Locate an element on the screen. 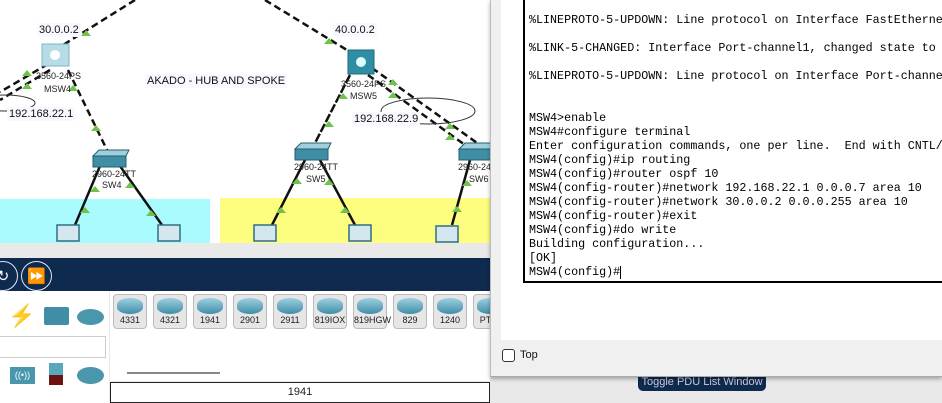 This screenshot has height=403, width=942. terminal-line: MSW4(config)#router ospf 10 is located at coordinates (624, 174).